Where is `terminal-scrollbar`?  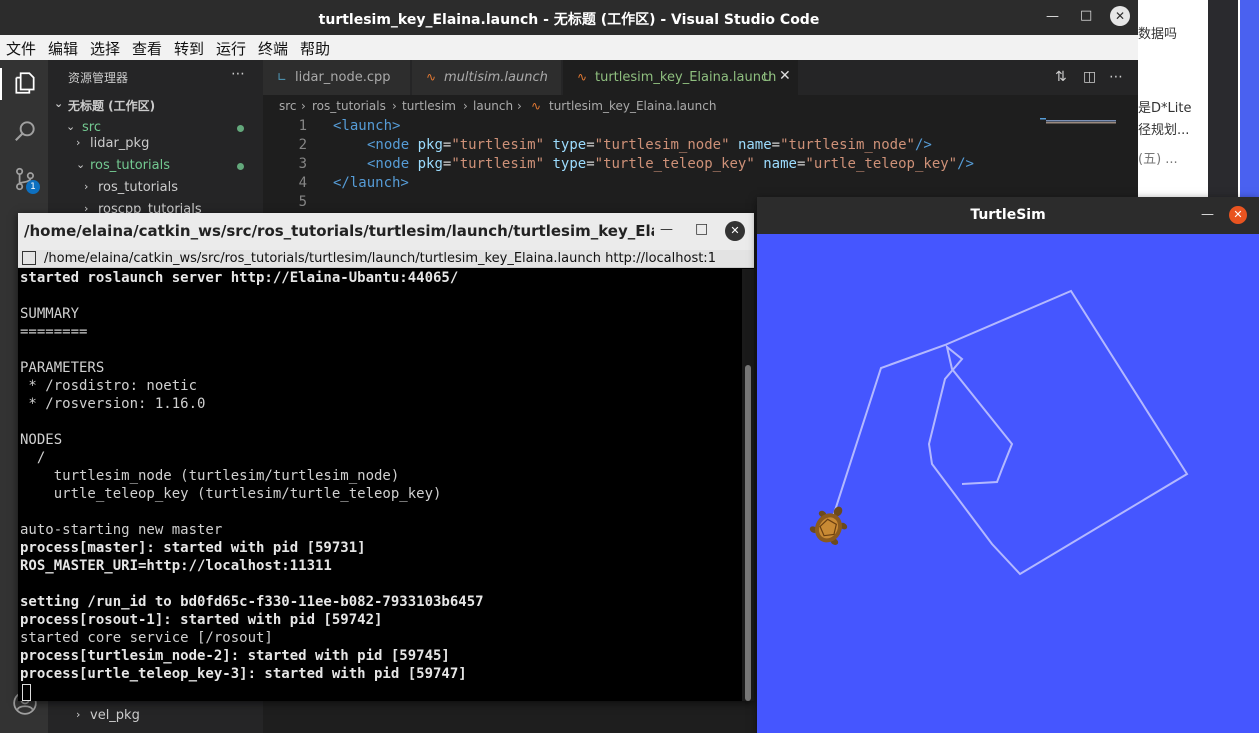
terminal-scrollbar is located at coordinates (748, 485).